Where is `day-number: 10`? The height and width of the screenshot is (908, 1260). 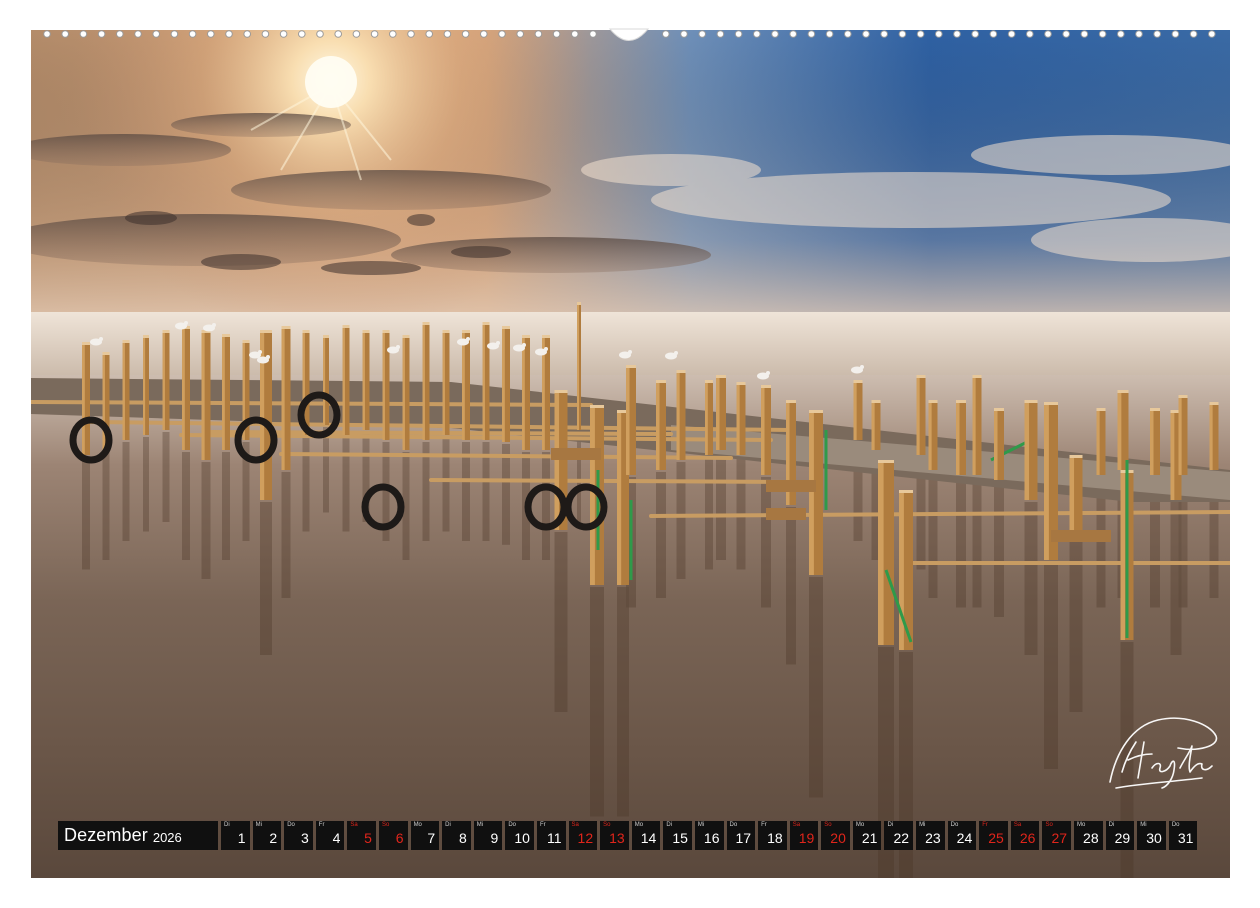
day-number: 10 is located at coordinates (522, 838).